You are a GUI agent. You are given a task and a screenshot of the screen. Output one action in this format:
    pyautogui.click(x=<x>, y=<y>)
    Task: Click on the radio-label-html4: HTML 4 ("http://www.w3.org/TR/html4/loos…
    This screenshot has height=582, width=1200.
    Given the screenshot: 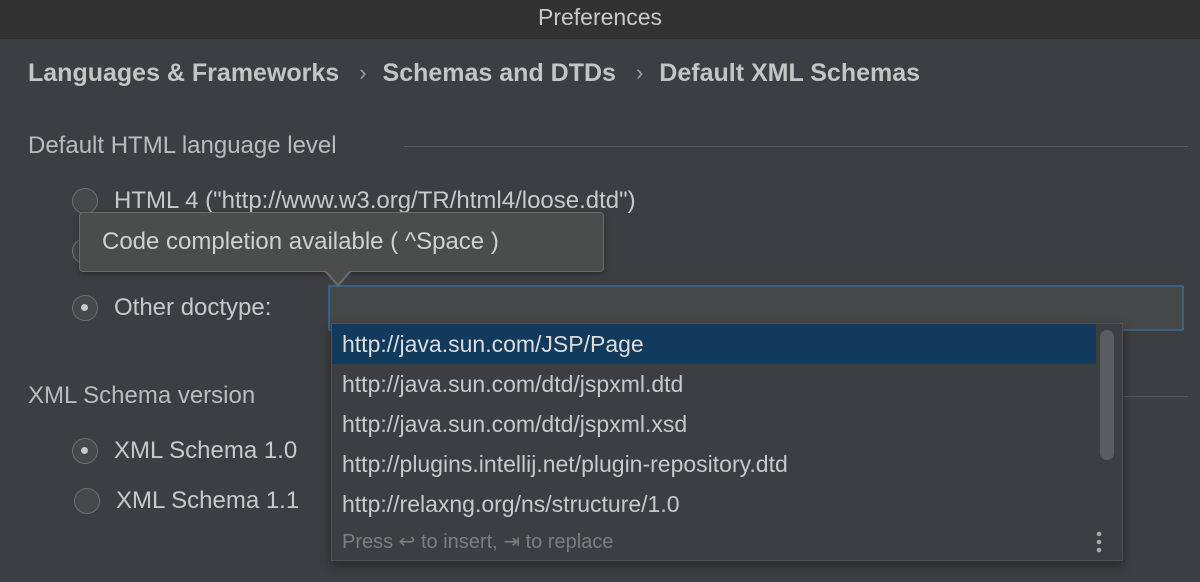 What is the action you would take?
    pyautogui.click(x=375, y=201)
    